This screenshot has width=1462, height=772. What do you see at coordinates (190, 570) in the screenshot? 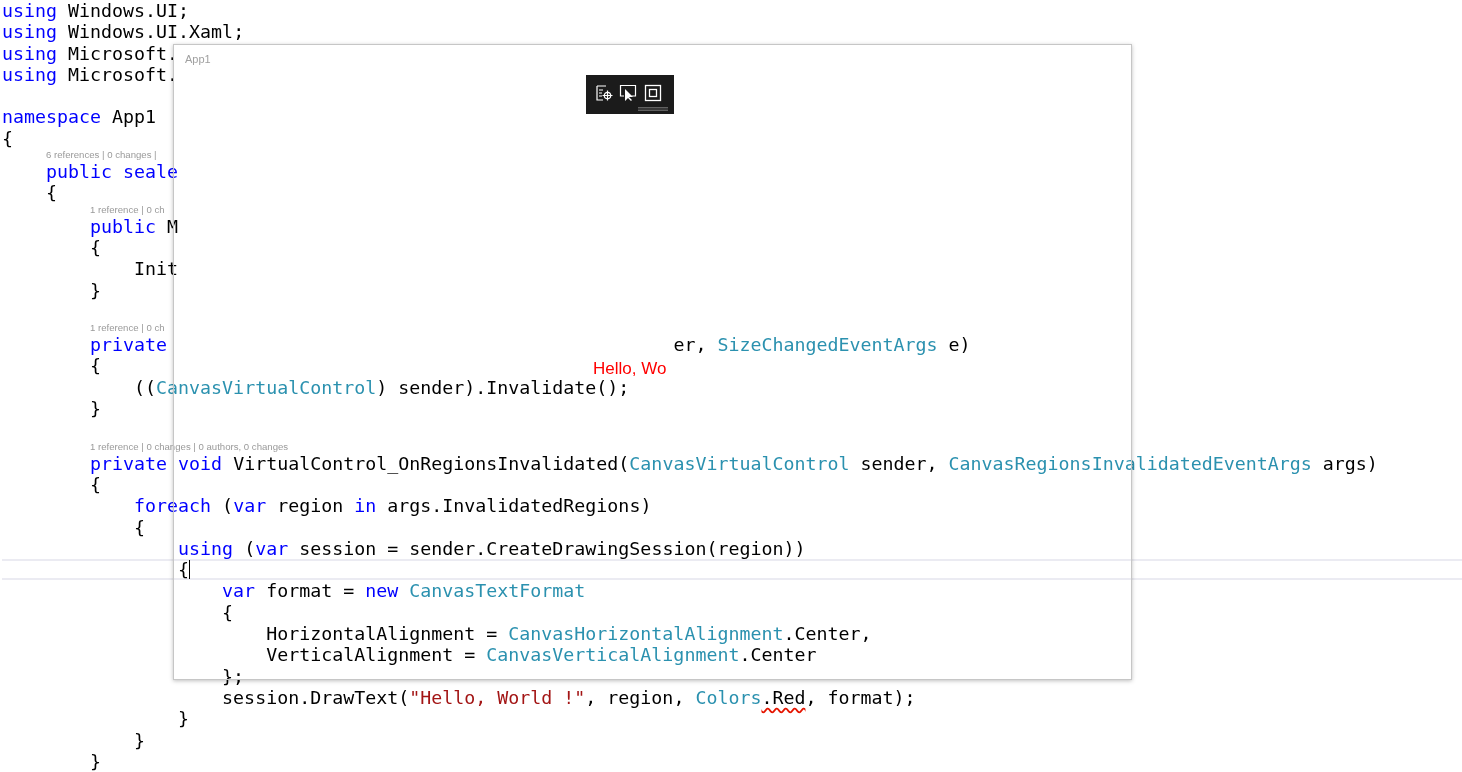
I see `text-cursor` at bounding box center [190, 570].